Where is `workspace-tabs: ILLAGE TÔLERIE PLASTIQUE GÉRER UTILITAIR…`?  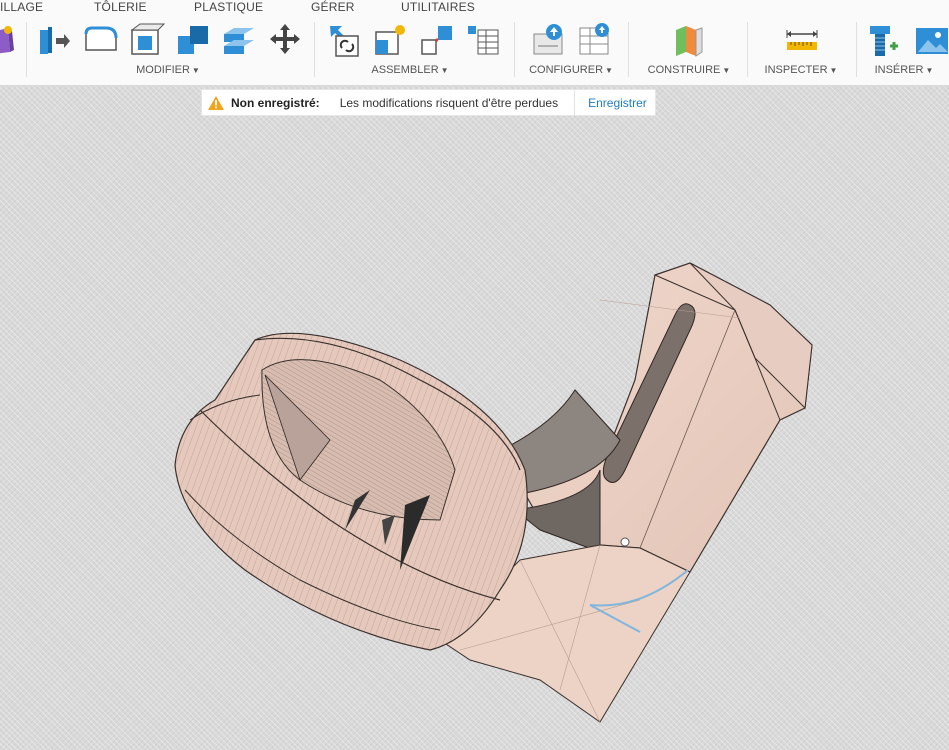 workspace-tabs: ILLAGE TÔLERIE PLASTIQUE GÉRER UTILITAIR… is located at coordinates (474, 8).